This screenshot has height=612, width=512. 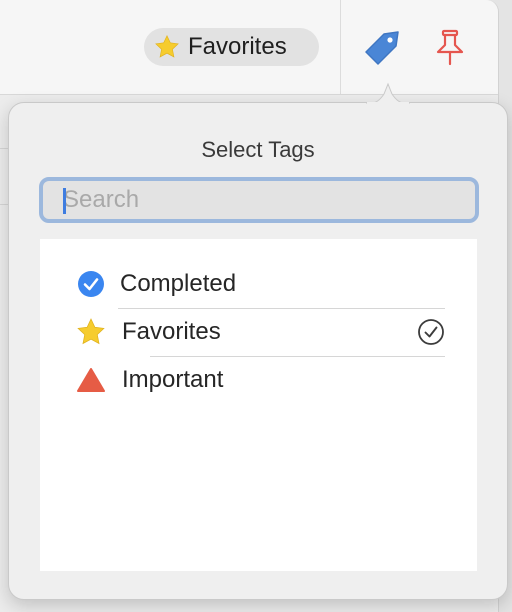 What do you see at coordinates (237, 46) in the screenshot?
I see `favorites-chip-label: Favorites` at bounding box center [237, 46].